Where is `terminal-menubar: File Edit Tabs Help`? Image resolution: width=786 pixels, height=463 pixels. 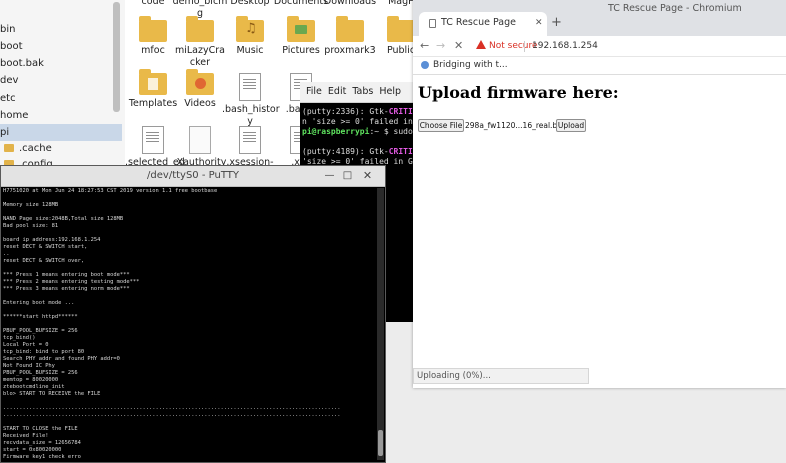
terminal-menubar: File Edit Tabs Help is located at coordinates (359, 92).